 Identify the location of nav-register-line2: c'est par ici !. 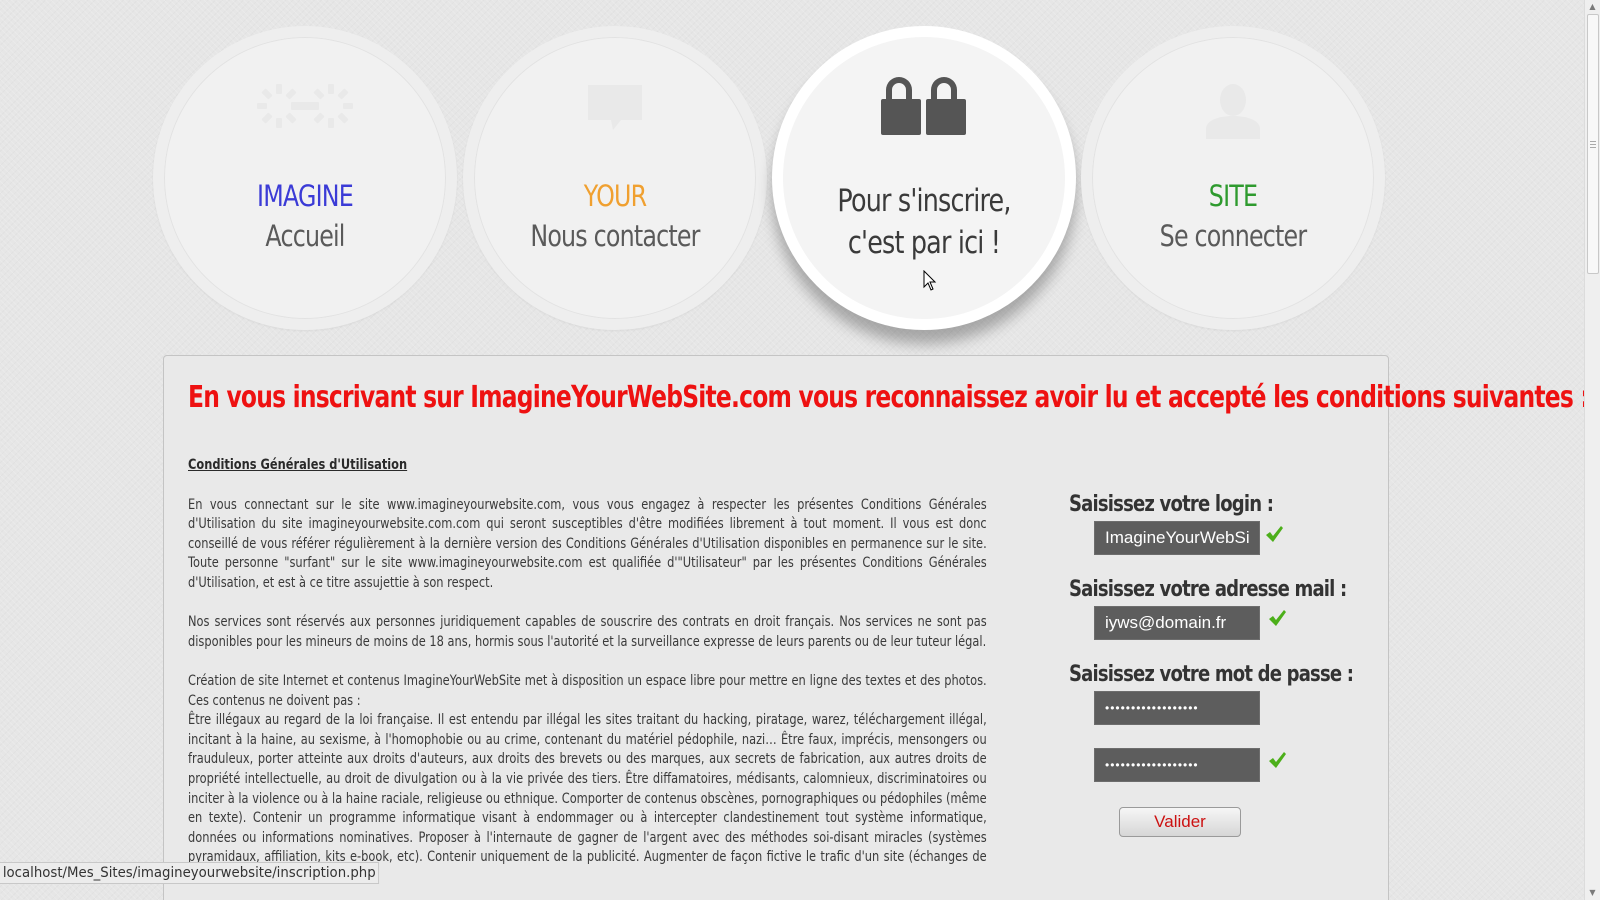
(924, 243).